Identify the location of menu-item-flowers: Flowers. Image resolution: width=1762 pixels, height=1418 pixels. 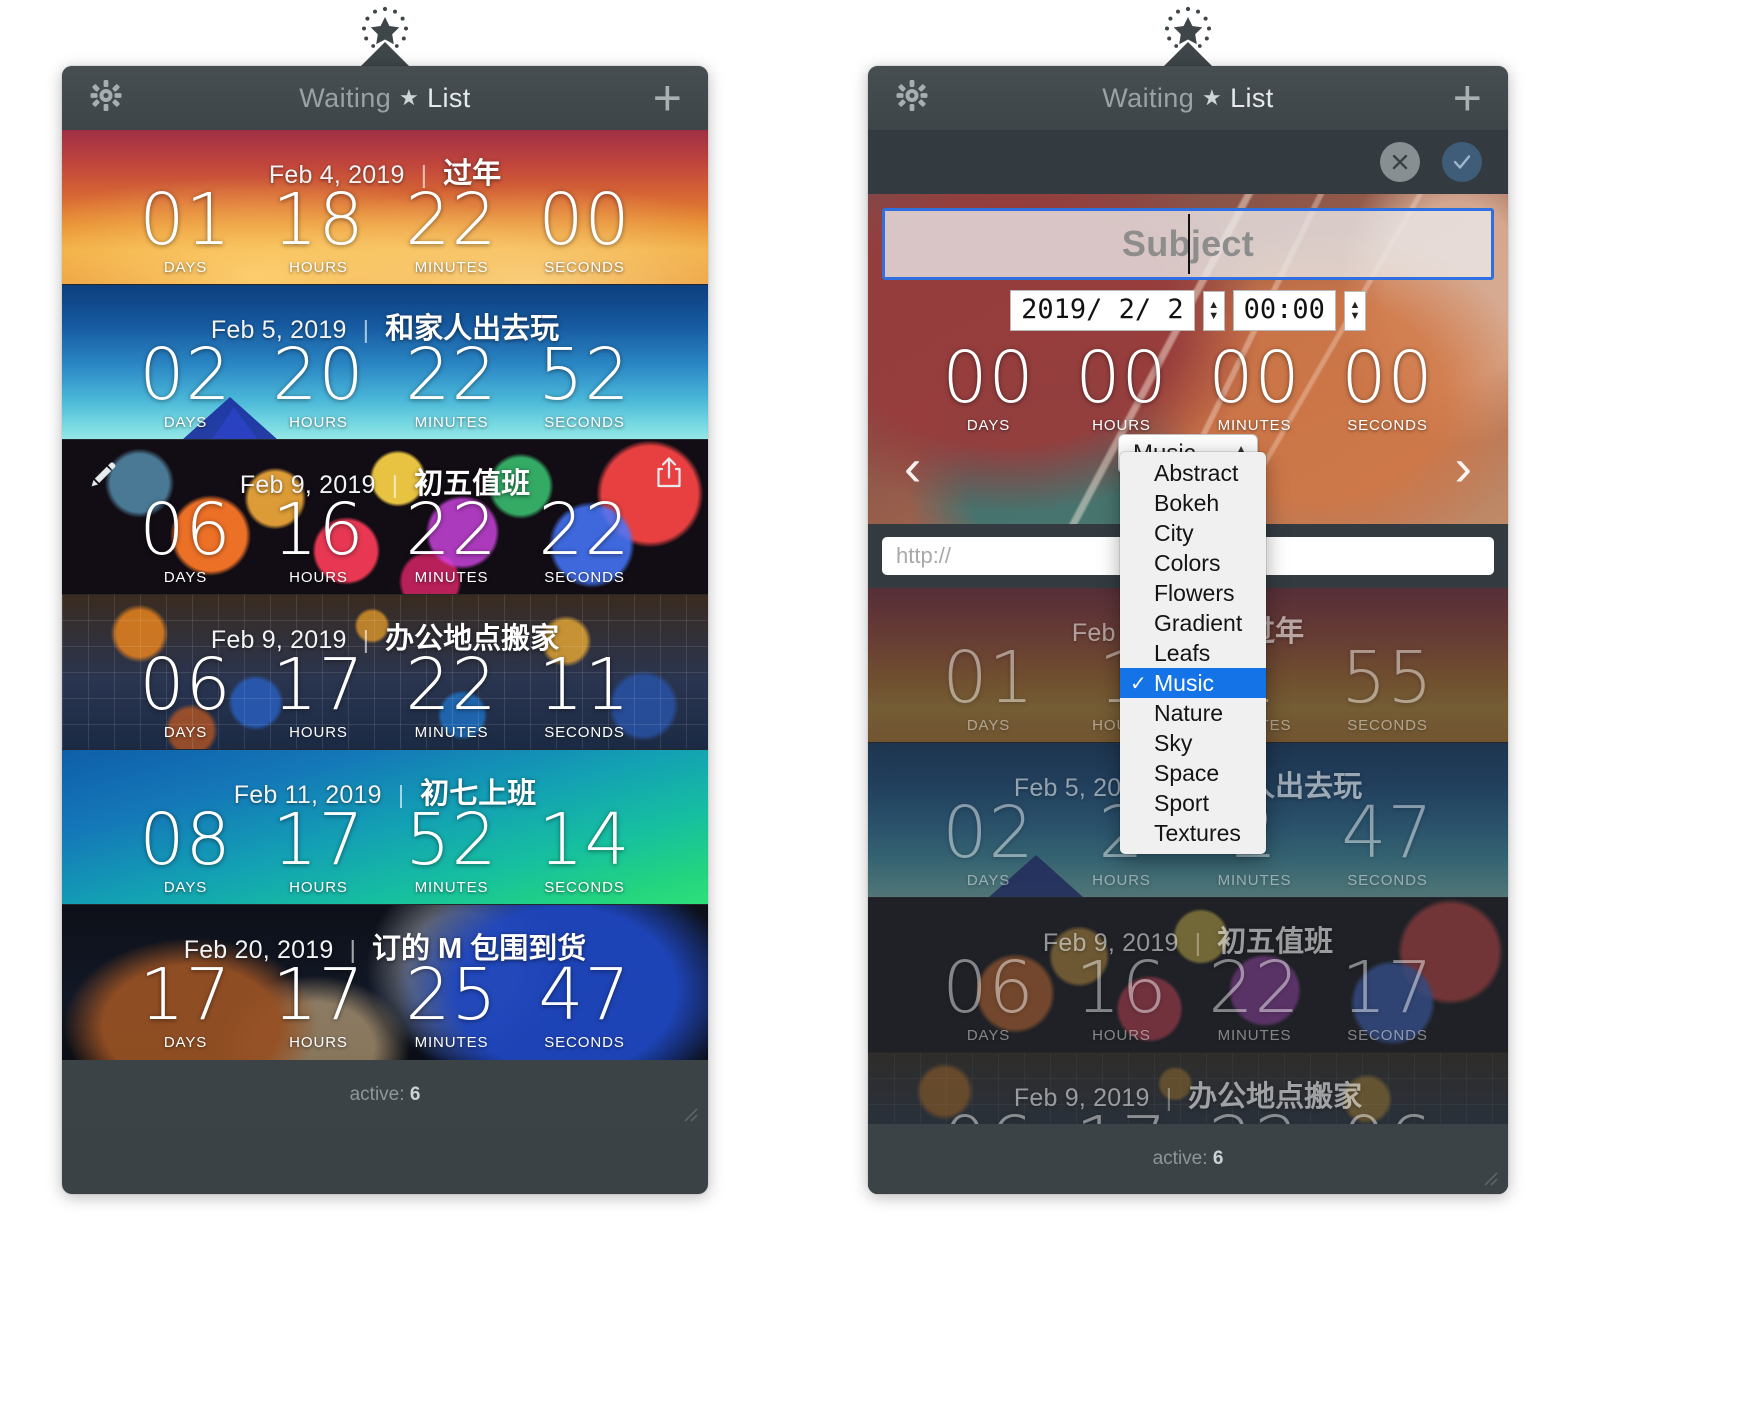
(1193, 593).